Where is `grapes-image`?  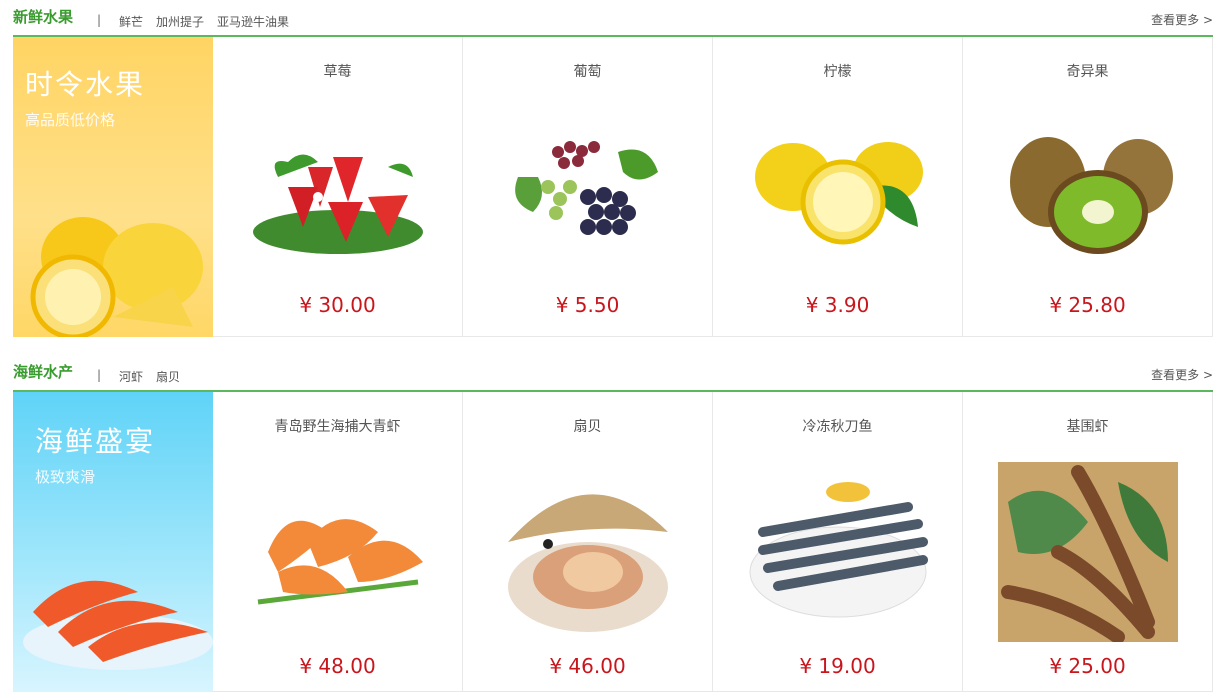 grapes-image is located at coordinates (588, 197).